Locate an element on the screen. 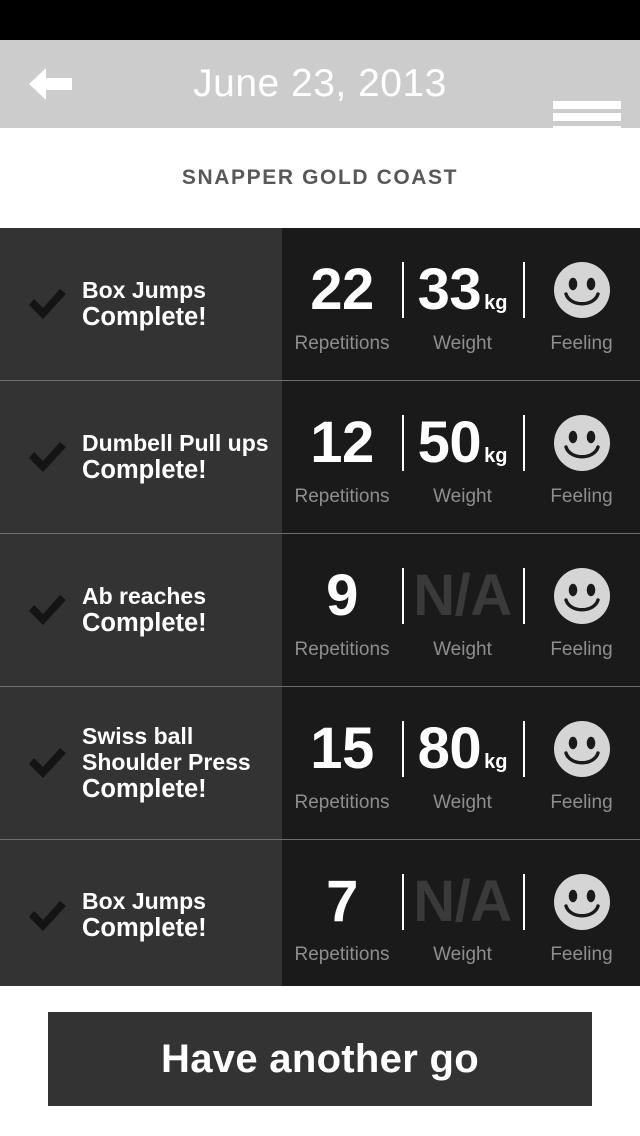  exercise-stats-panel: 12 50 kg Repetitions Weight Feeling is located at coordinates (461, 457).